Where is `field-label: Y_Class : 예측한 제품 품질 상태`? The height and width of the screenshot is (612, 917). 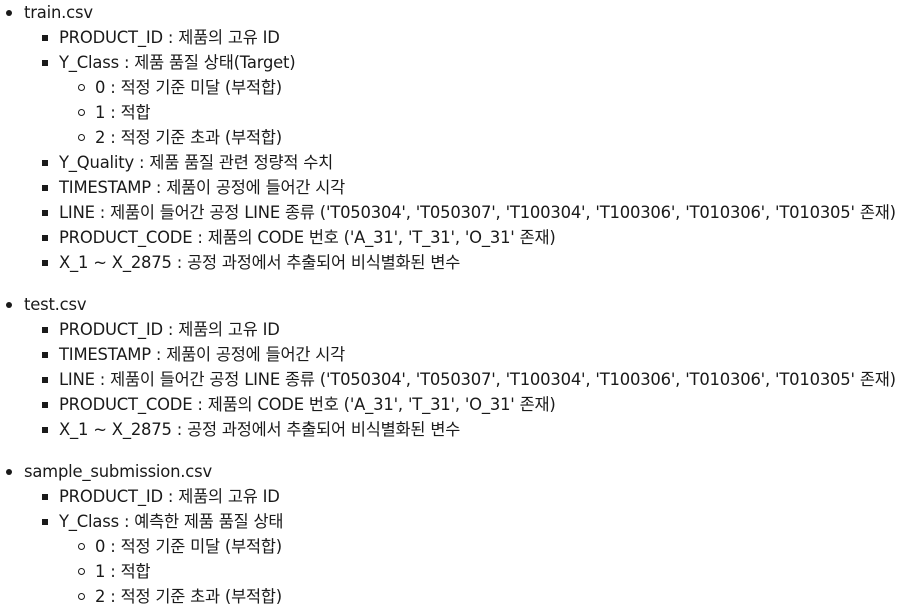
field-label: Y_Class : 예측한 제품 품질 상태 is located at coordinates (171, 521).